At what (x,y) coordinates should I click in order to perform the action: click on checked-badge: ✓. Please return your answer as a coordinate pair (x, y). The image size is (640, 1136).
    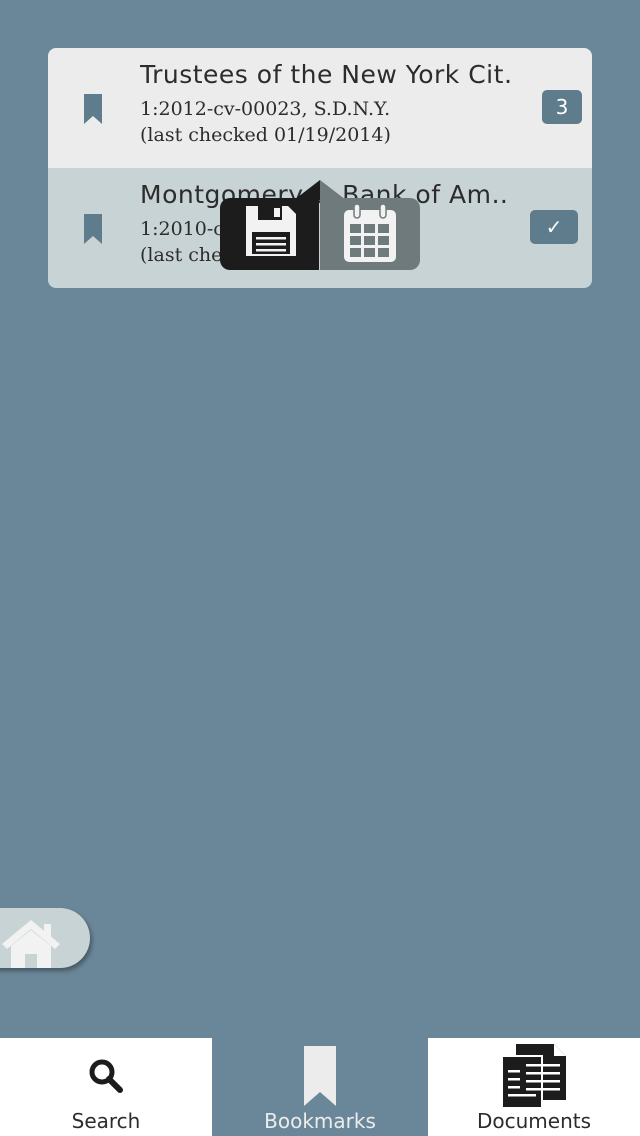
    Looking at the image, I should click on (554, 227).